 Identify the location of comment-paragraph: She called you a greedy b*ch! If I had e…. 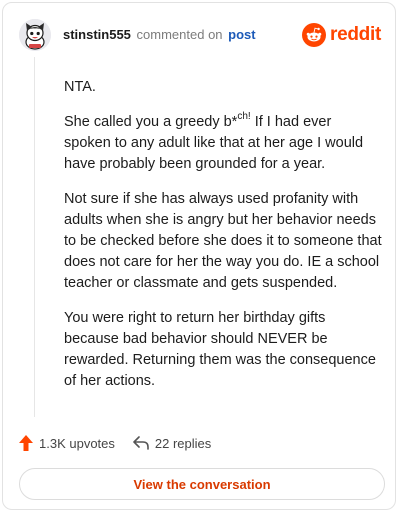
(223, 143).